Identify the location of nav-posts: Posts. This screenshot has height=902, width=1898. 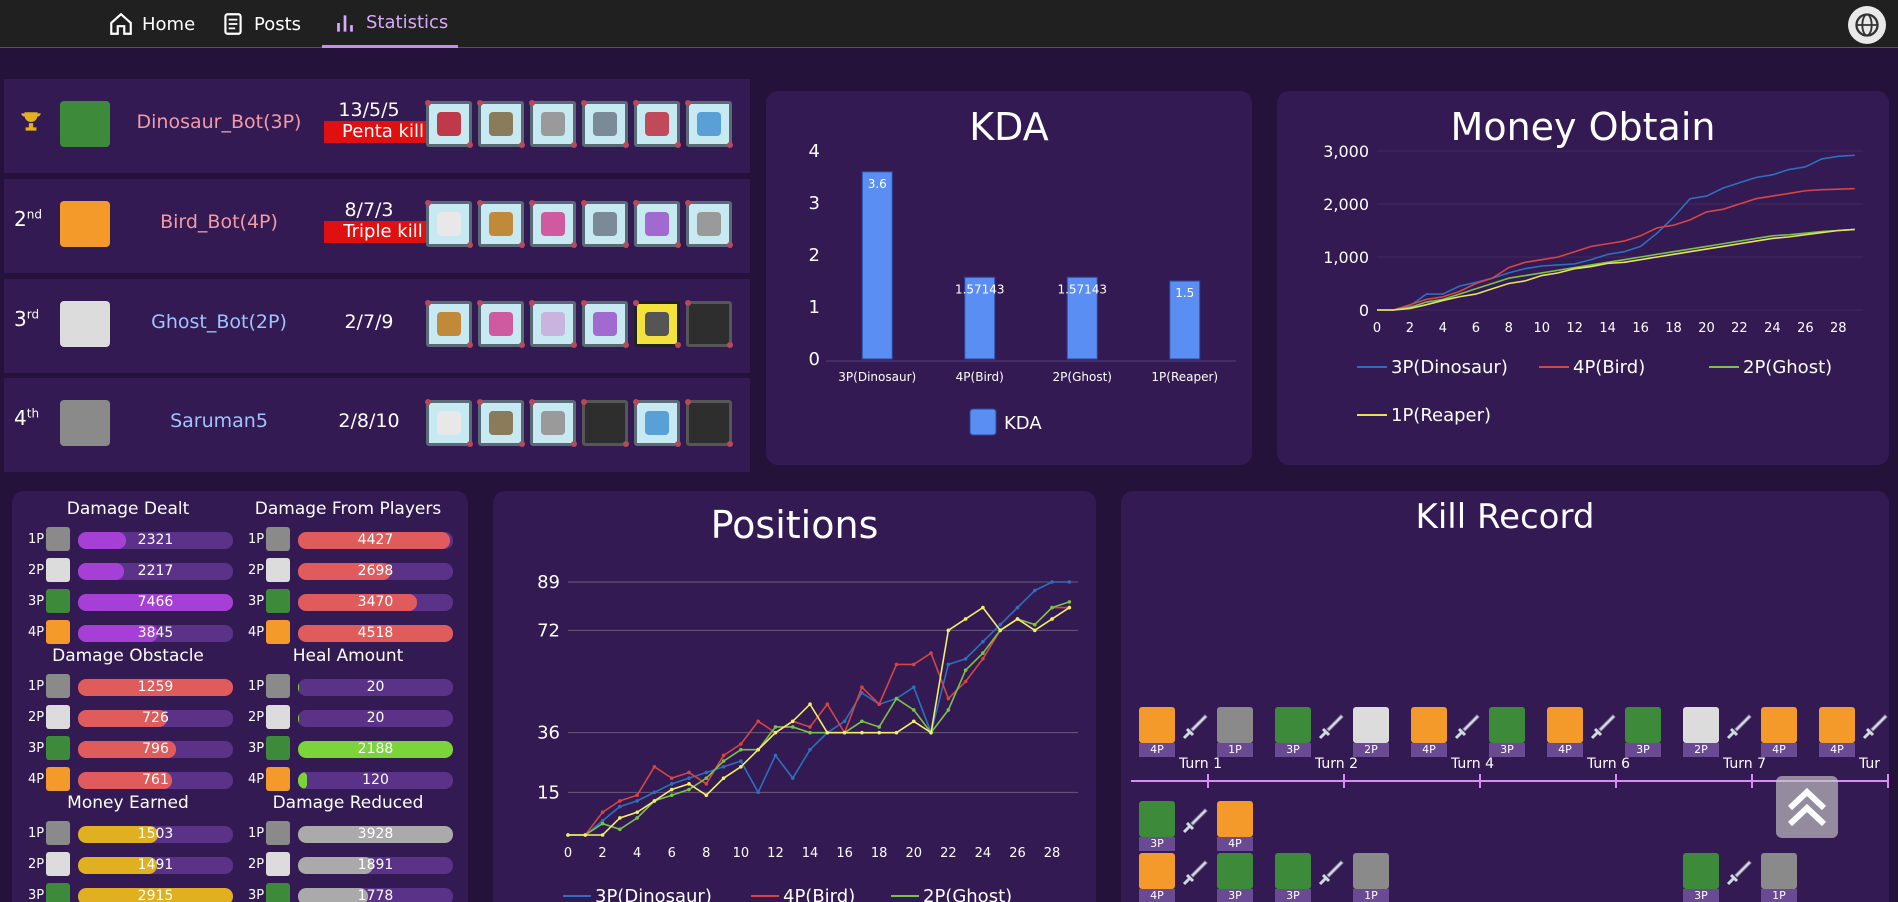
(260, 24).